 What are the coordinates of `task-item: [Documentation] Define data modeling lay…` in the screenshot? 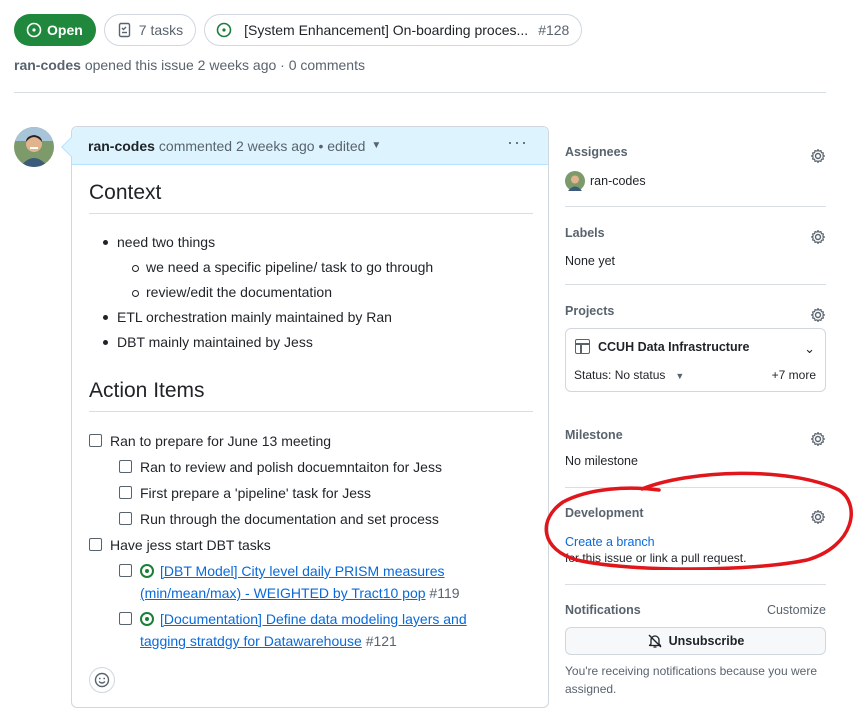 It's located at (311, 630).